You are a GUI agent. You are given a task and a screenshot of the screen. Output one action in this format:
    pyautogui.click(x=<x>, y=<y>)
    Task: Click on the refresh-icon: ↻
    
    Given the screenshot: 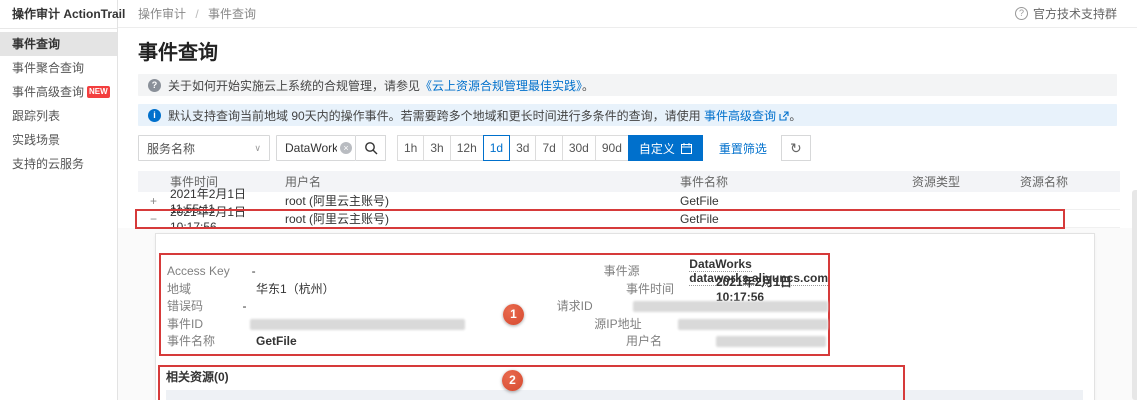 What is the action you would take?
    pyautogui.click(x=796, y=147)
    